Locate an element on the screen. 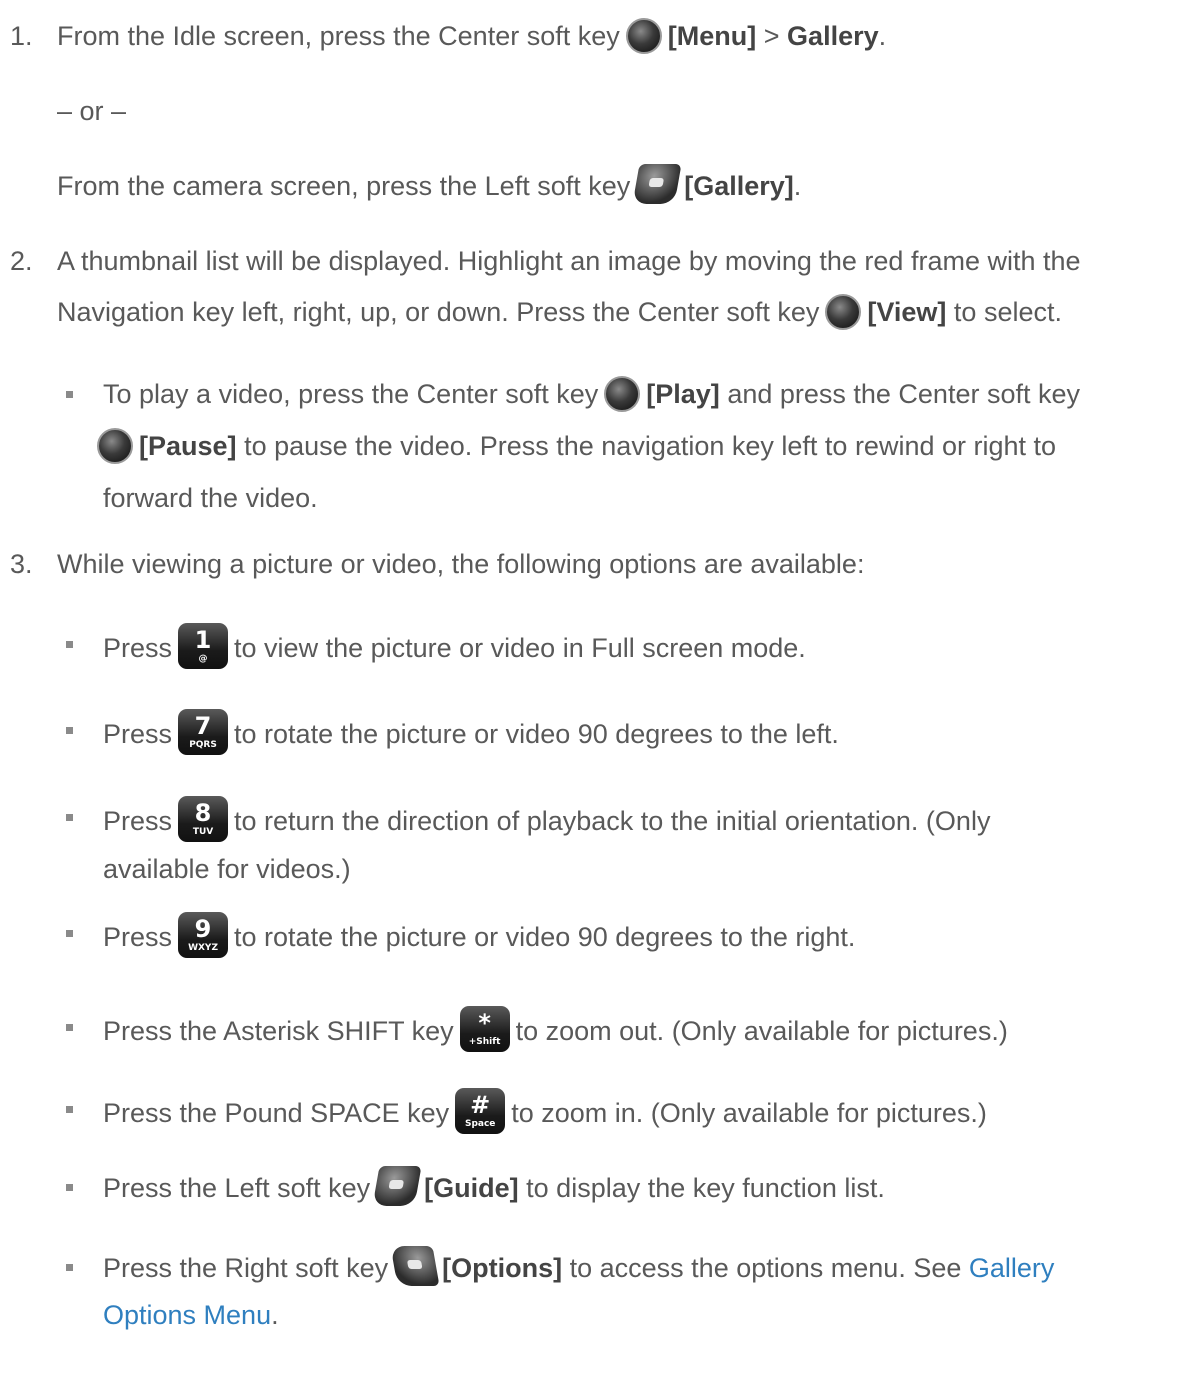 This screenshot has width=1196, height=1395. key-1-icon: 1 @ is located at coordinates (203, 646).